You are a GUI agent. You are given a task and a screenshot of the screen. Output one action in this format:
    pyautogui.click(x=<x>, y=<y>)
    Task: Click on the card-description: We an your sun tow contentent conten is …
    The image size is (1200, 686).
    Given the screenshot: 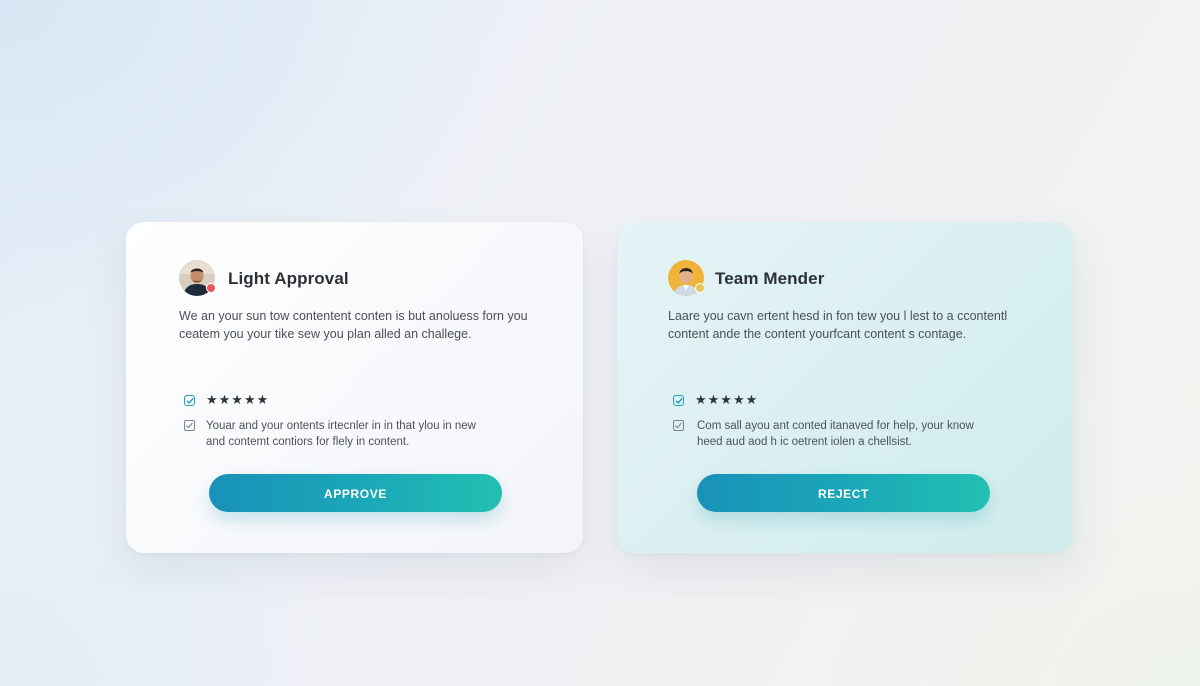 What is the action you would take?
    pyautogui.click(x=369, y=325)
    